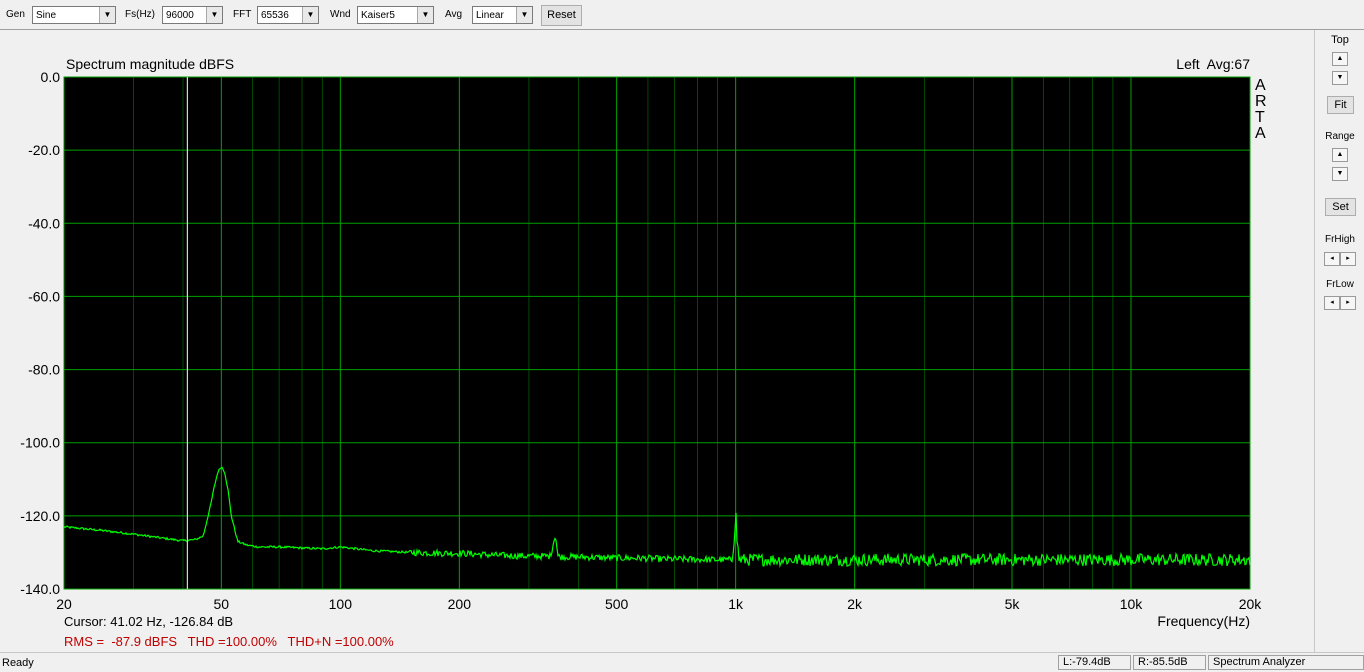 The width and height of the screenshot is (1364, 672). Describe the element at coordinates (40, 443) in the screenshot. I see `y-tick-label: -100.0` at that location.